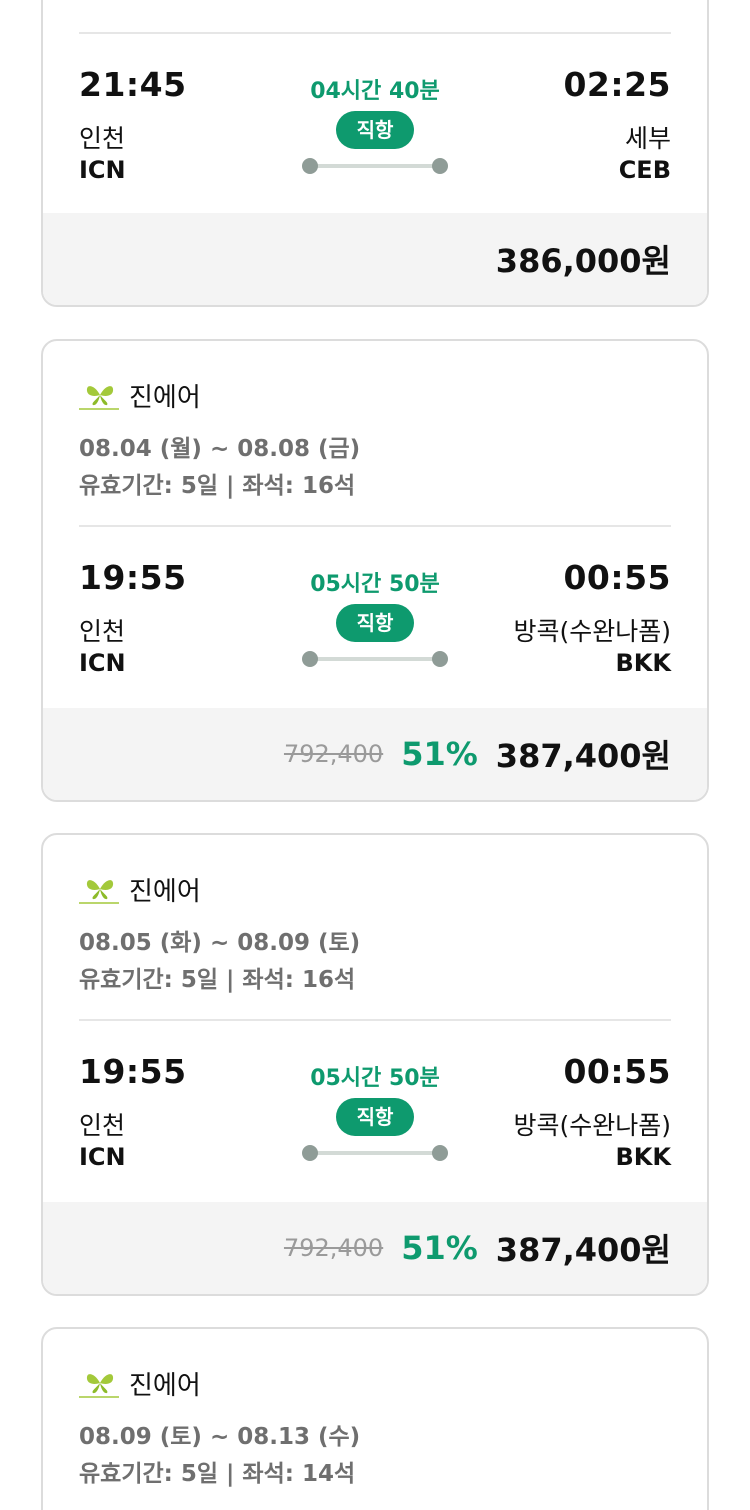  I want to click on arrival-code: CEB, so click(644, 170).